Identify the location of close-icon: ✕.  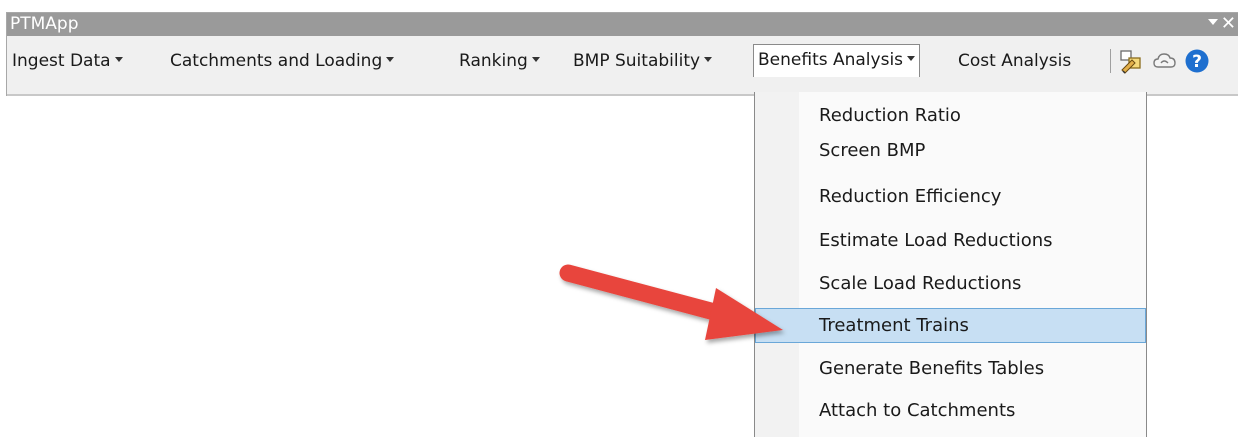
(1228, 24).